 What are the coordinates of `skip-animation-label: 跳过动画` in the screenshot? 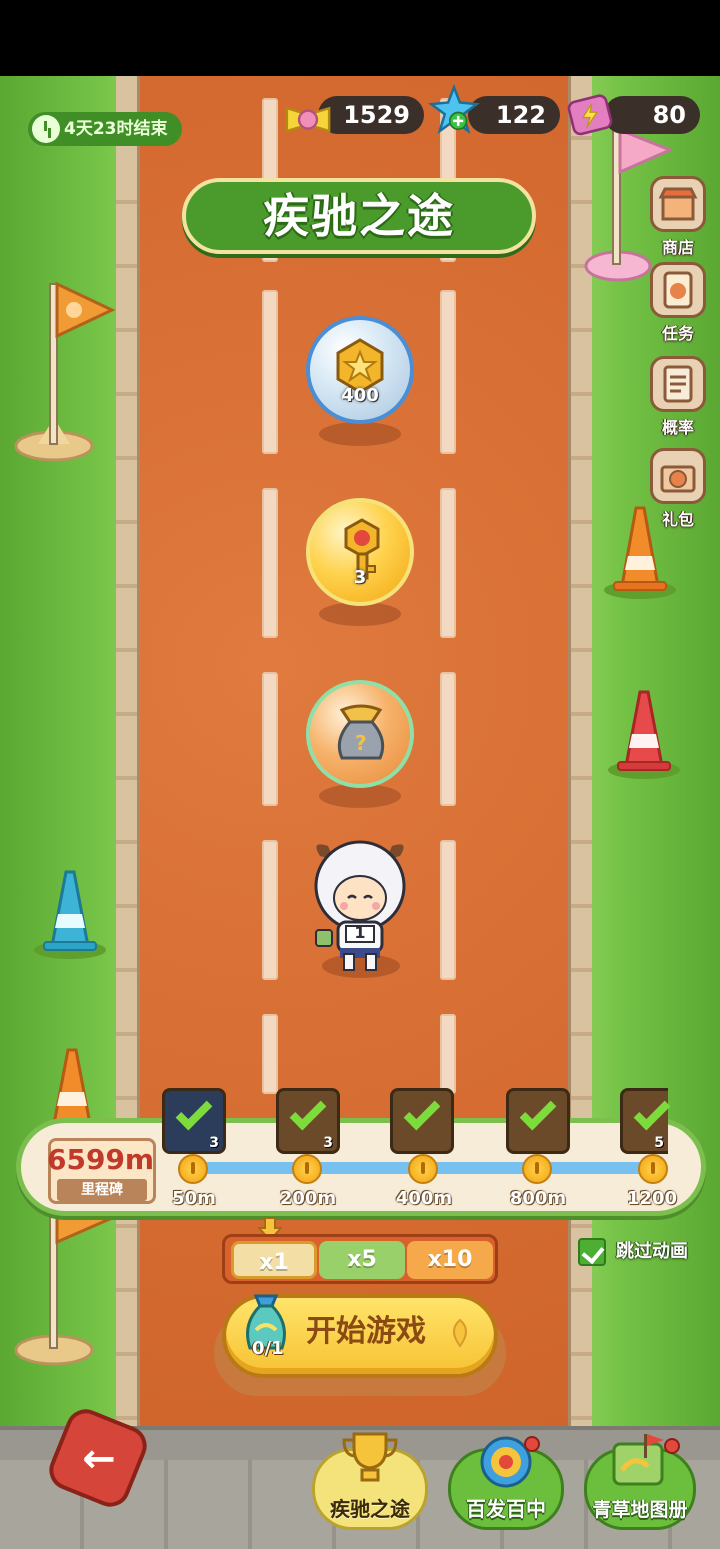 It's located at (652, 1252).